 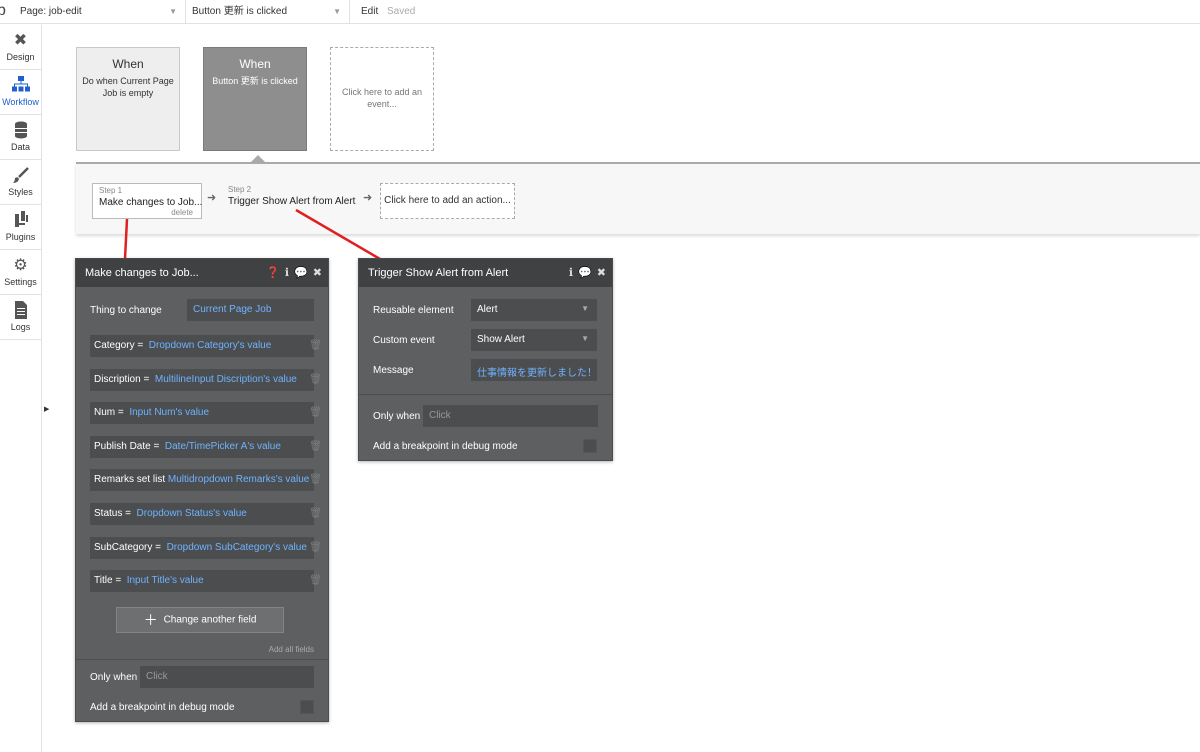 I want to click on sidebar-item-styles: Styles, so click(x=20, y=182).